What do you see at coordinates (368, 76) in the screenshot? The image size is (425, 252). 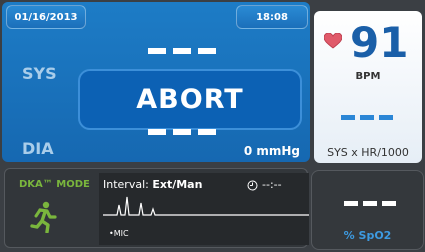 I see `bpm-label: BPM` at bounding box center [368, 76].